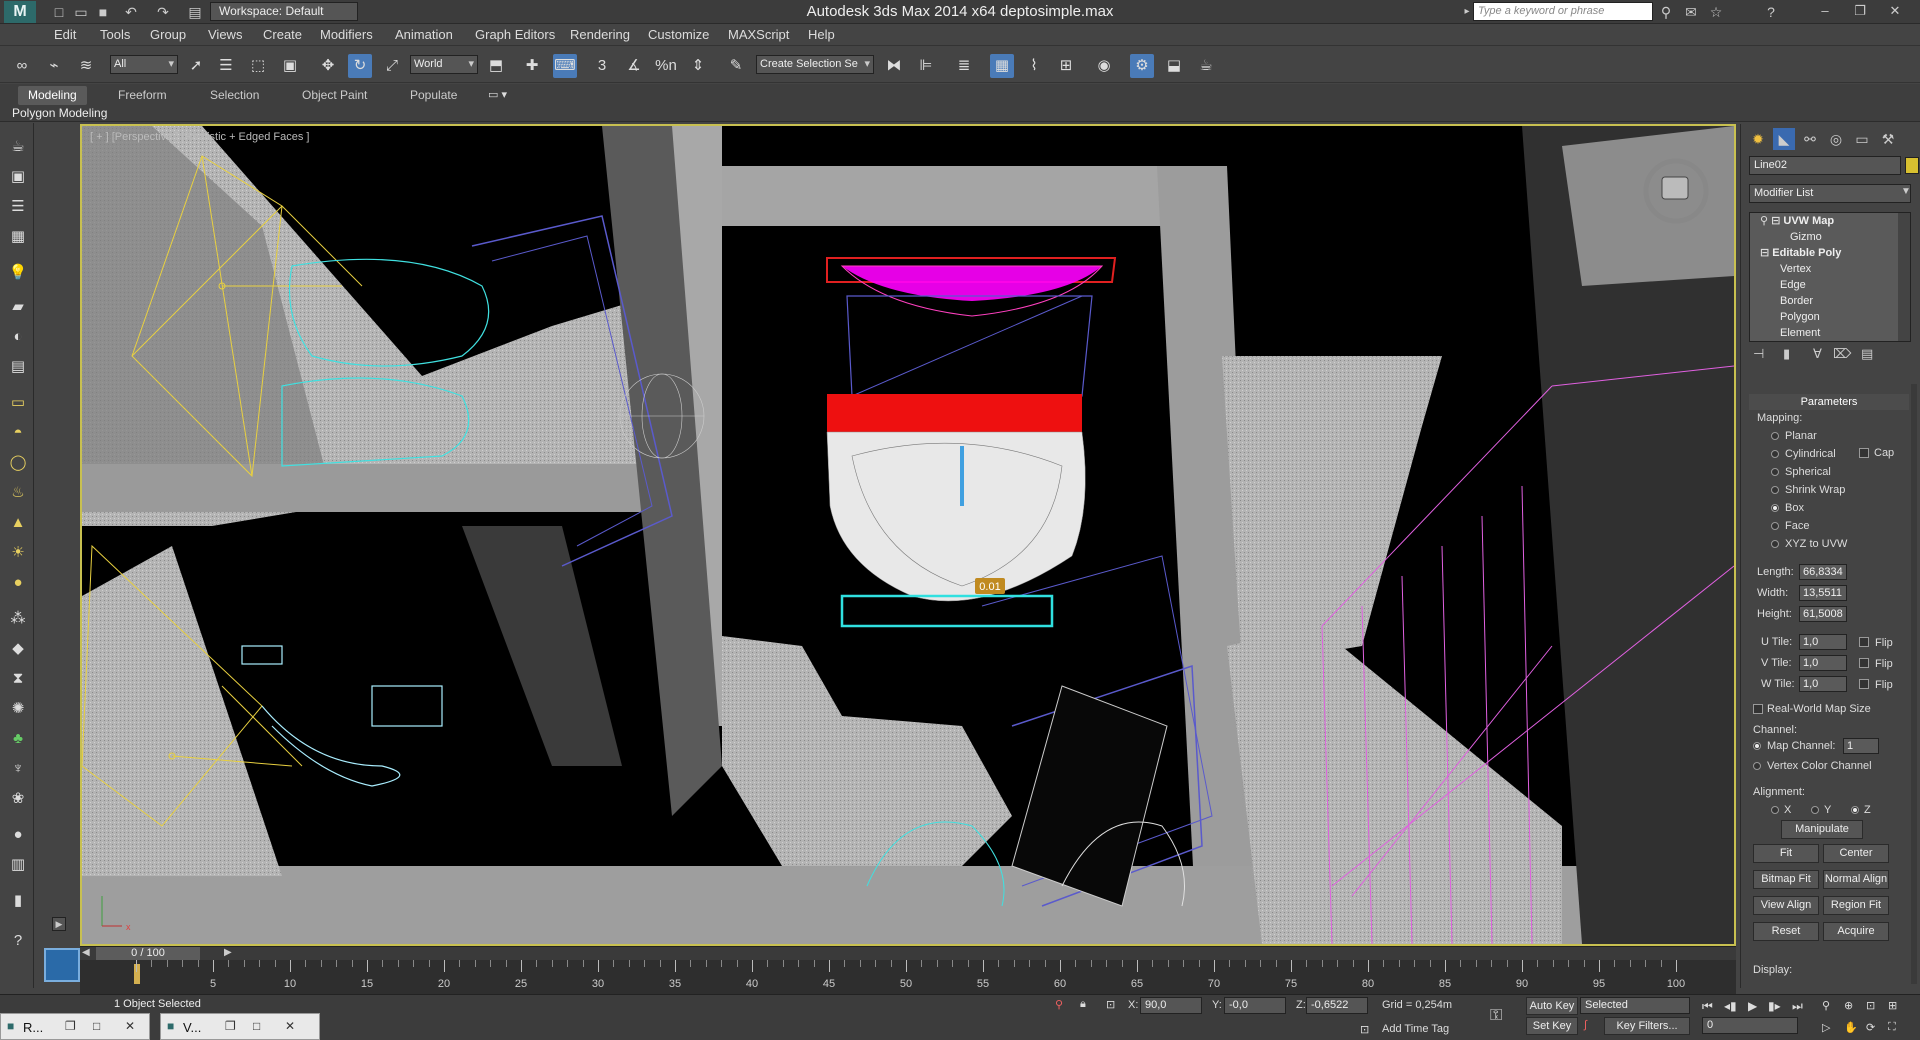 The height and width of the screenshot is (1040, 1920). What do you see at coordinates (1851, 1027) in the screenshot?
I see `pan-icon: ✋` at bounding box center [1851, 1027].